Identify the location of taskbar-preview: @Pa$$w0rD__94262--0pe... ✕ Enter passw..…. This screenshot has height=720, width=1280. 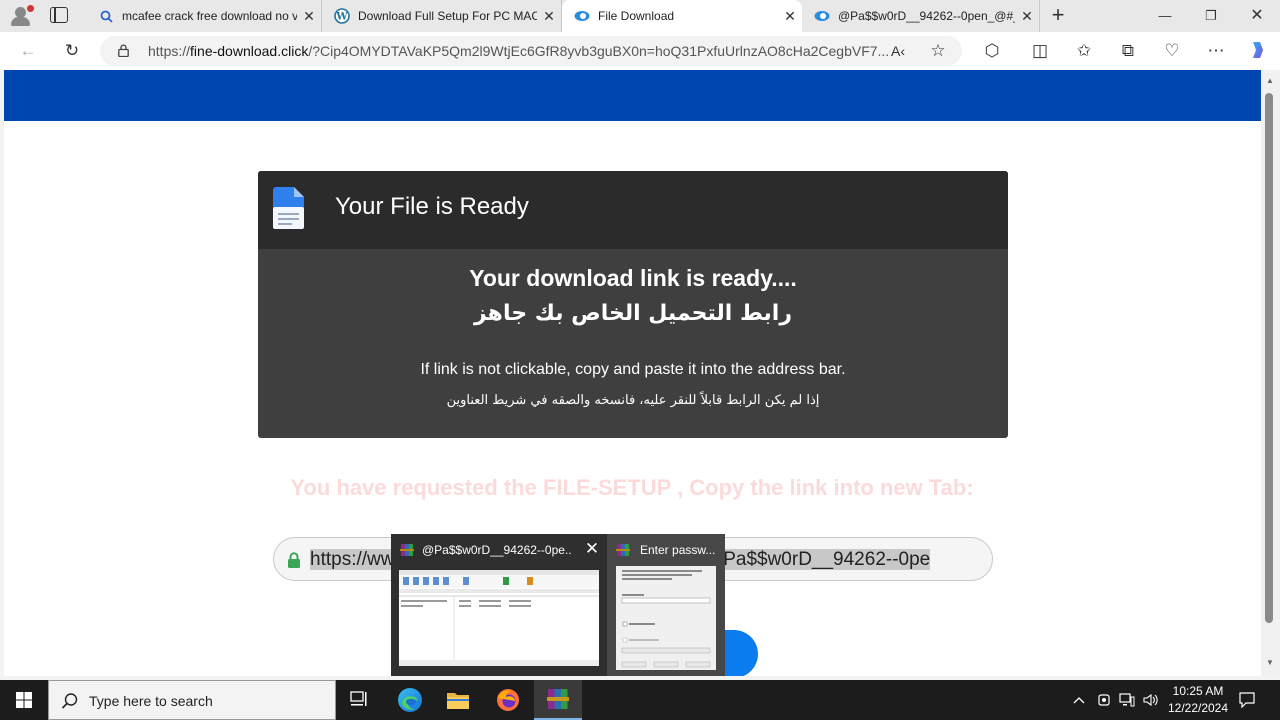
(558, 605).